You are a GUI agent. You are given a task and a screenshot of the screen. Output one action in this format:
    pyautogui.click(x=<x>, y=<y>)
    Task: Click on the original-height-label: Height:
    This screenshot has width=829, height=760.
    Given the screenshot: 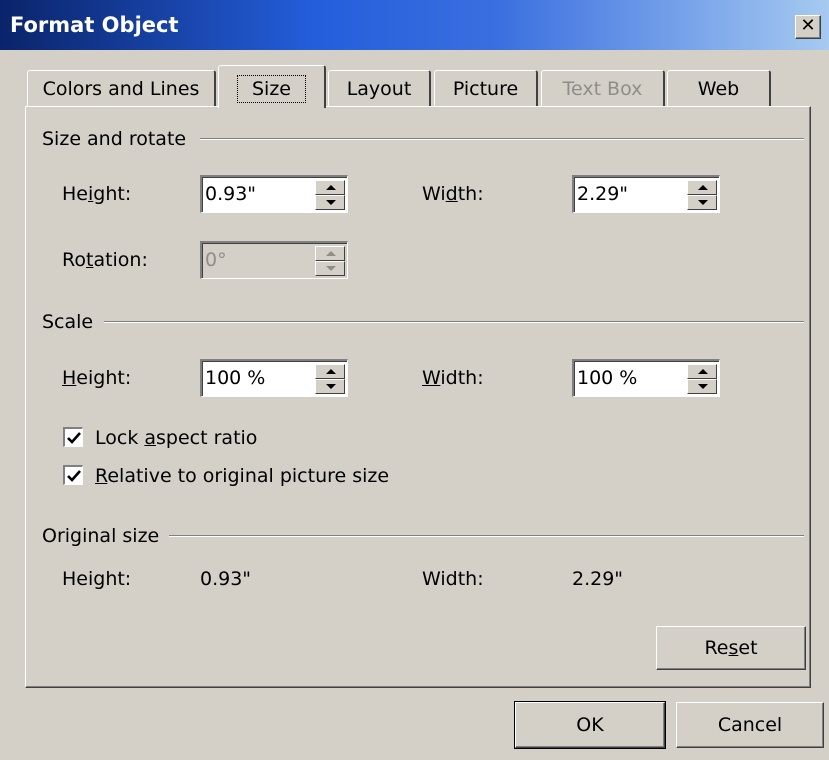 What is the action you would take?
    pyautogui.click(x=97, y=579)
    